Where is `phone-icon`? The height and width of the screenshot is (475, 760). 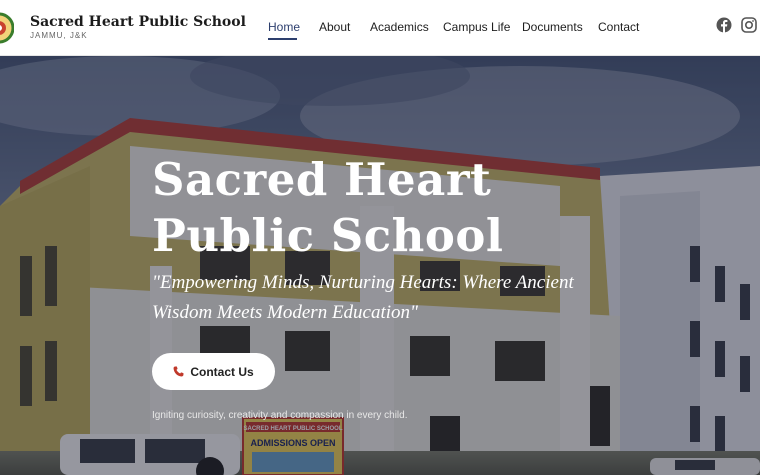
phone-icon is located at coordinates (178, 371).